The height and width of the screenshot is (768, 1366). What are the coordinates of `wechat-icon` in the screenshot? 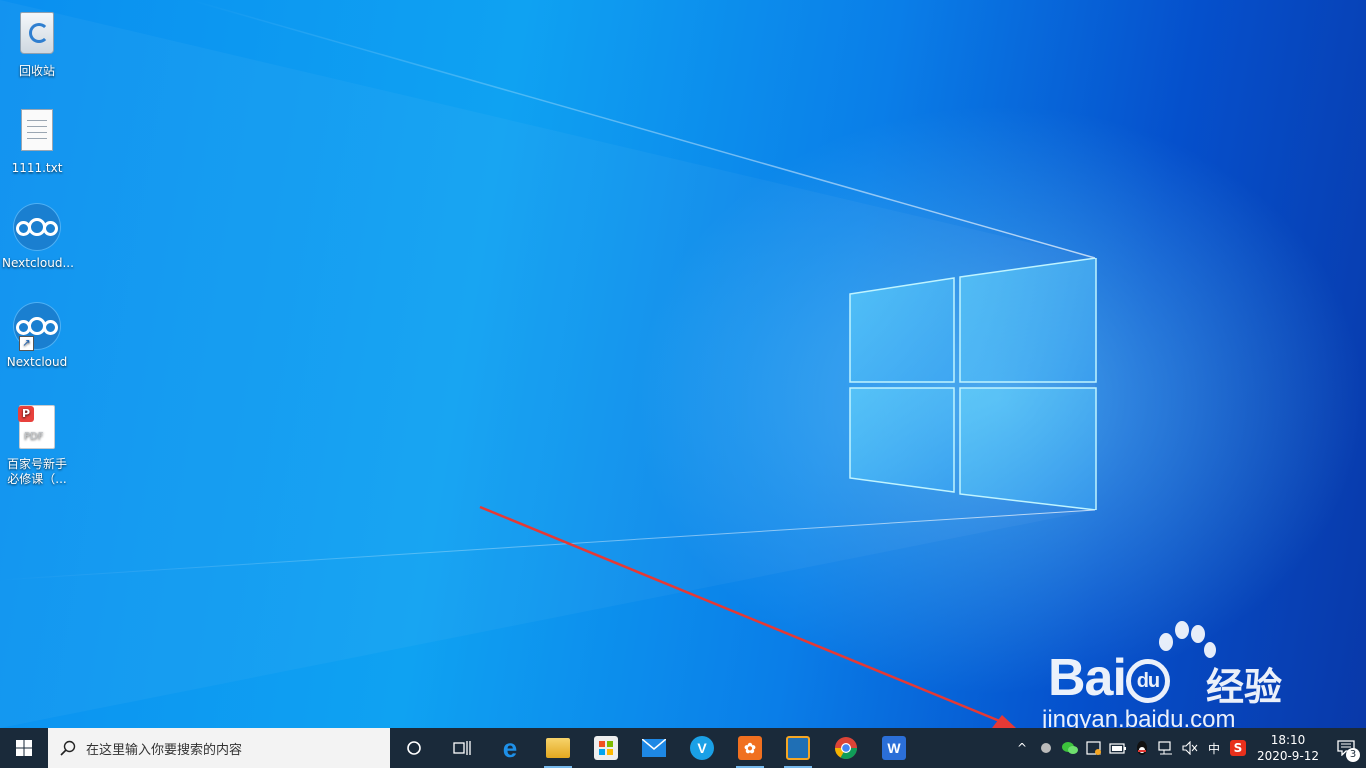 It's located at (1070, 748).